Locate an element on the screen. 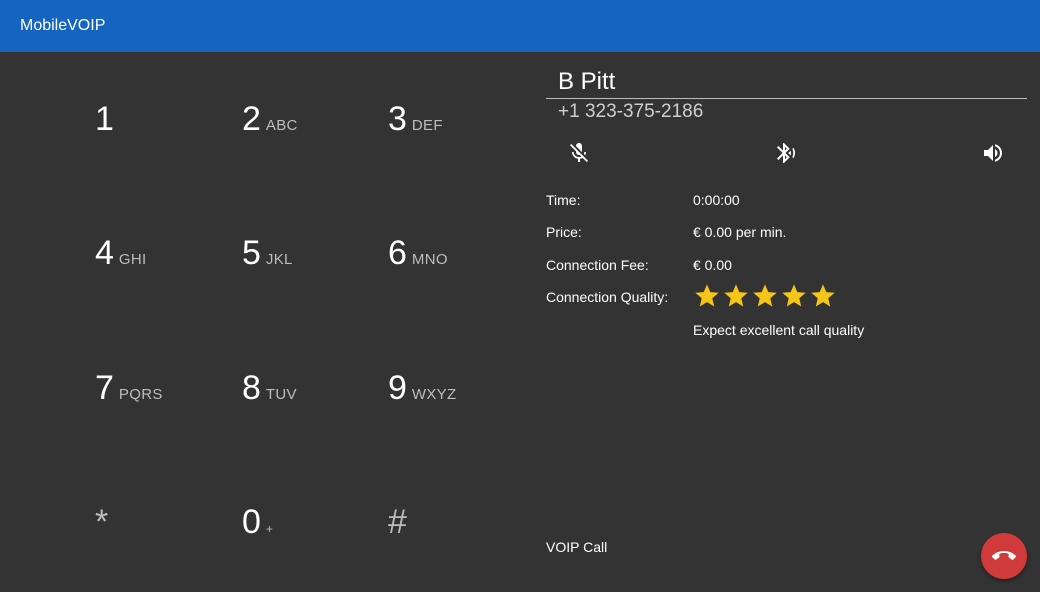  app-title: MobileVOIP is located at coordinates (63, 25).